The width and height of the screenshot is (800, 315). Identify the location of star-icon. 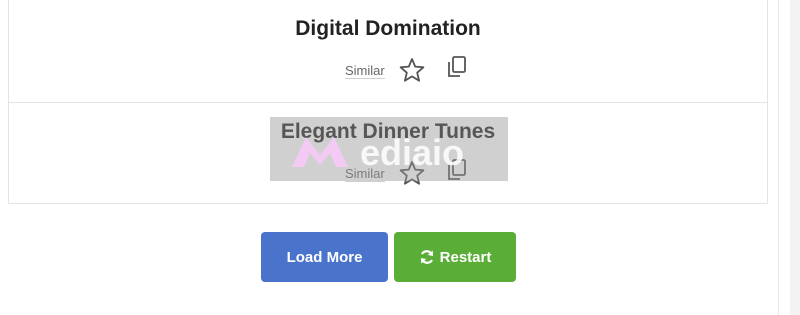
(412, 70).